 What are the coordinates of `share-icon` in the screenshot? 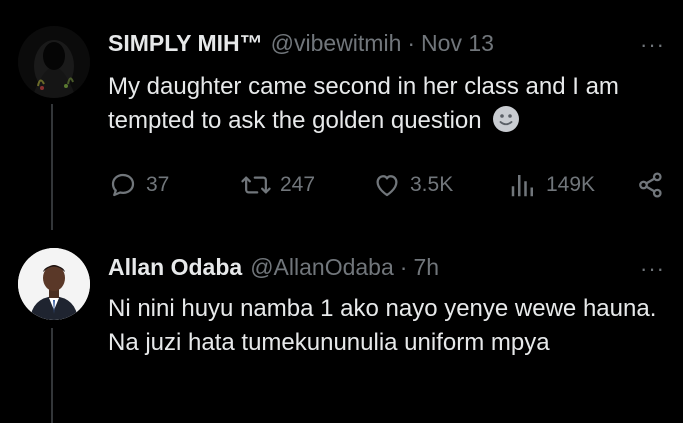 It's located at (651, 185).